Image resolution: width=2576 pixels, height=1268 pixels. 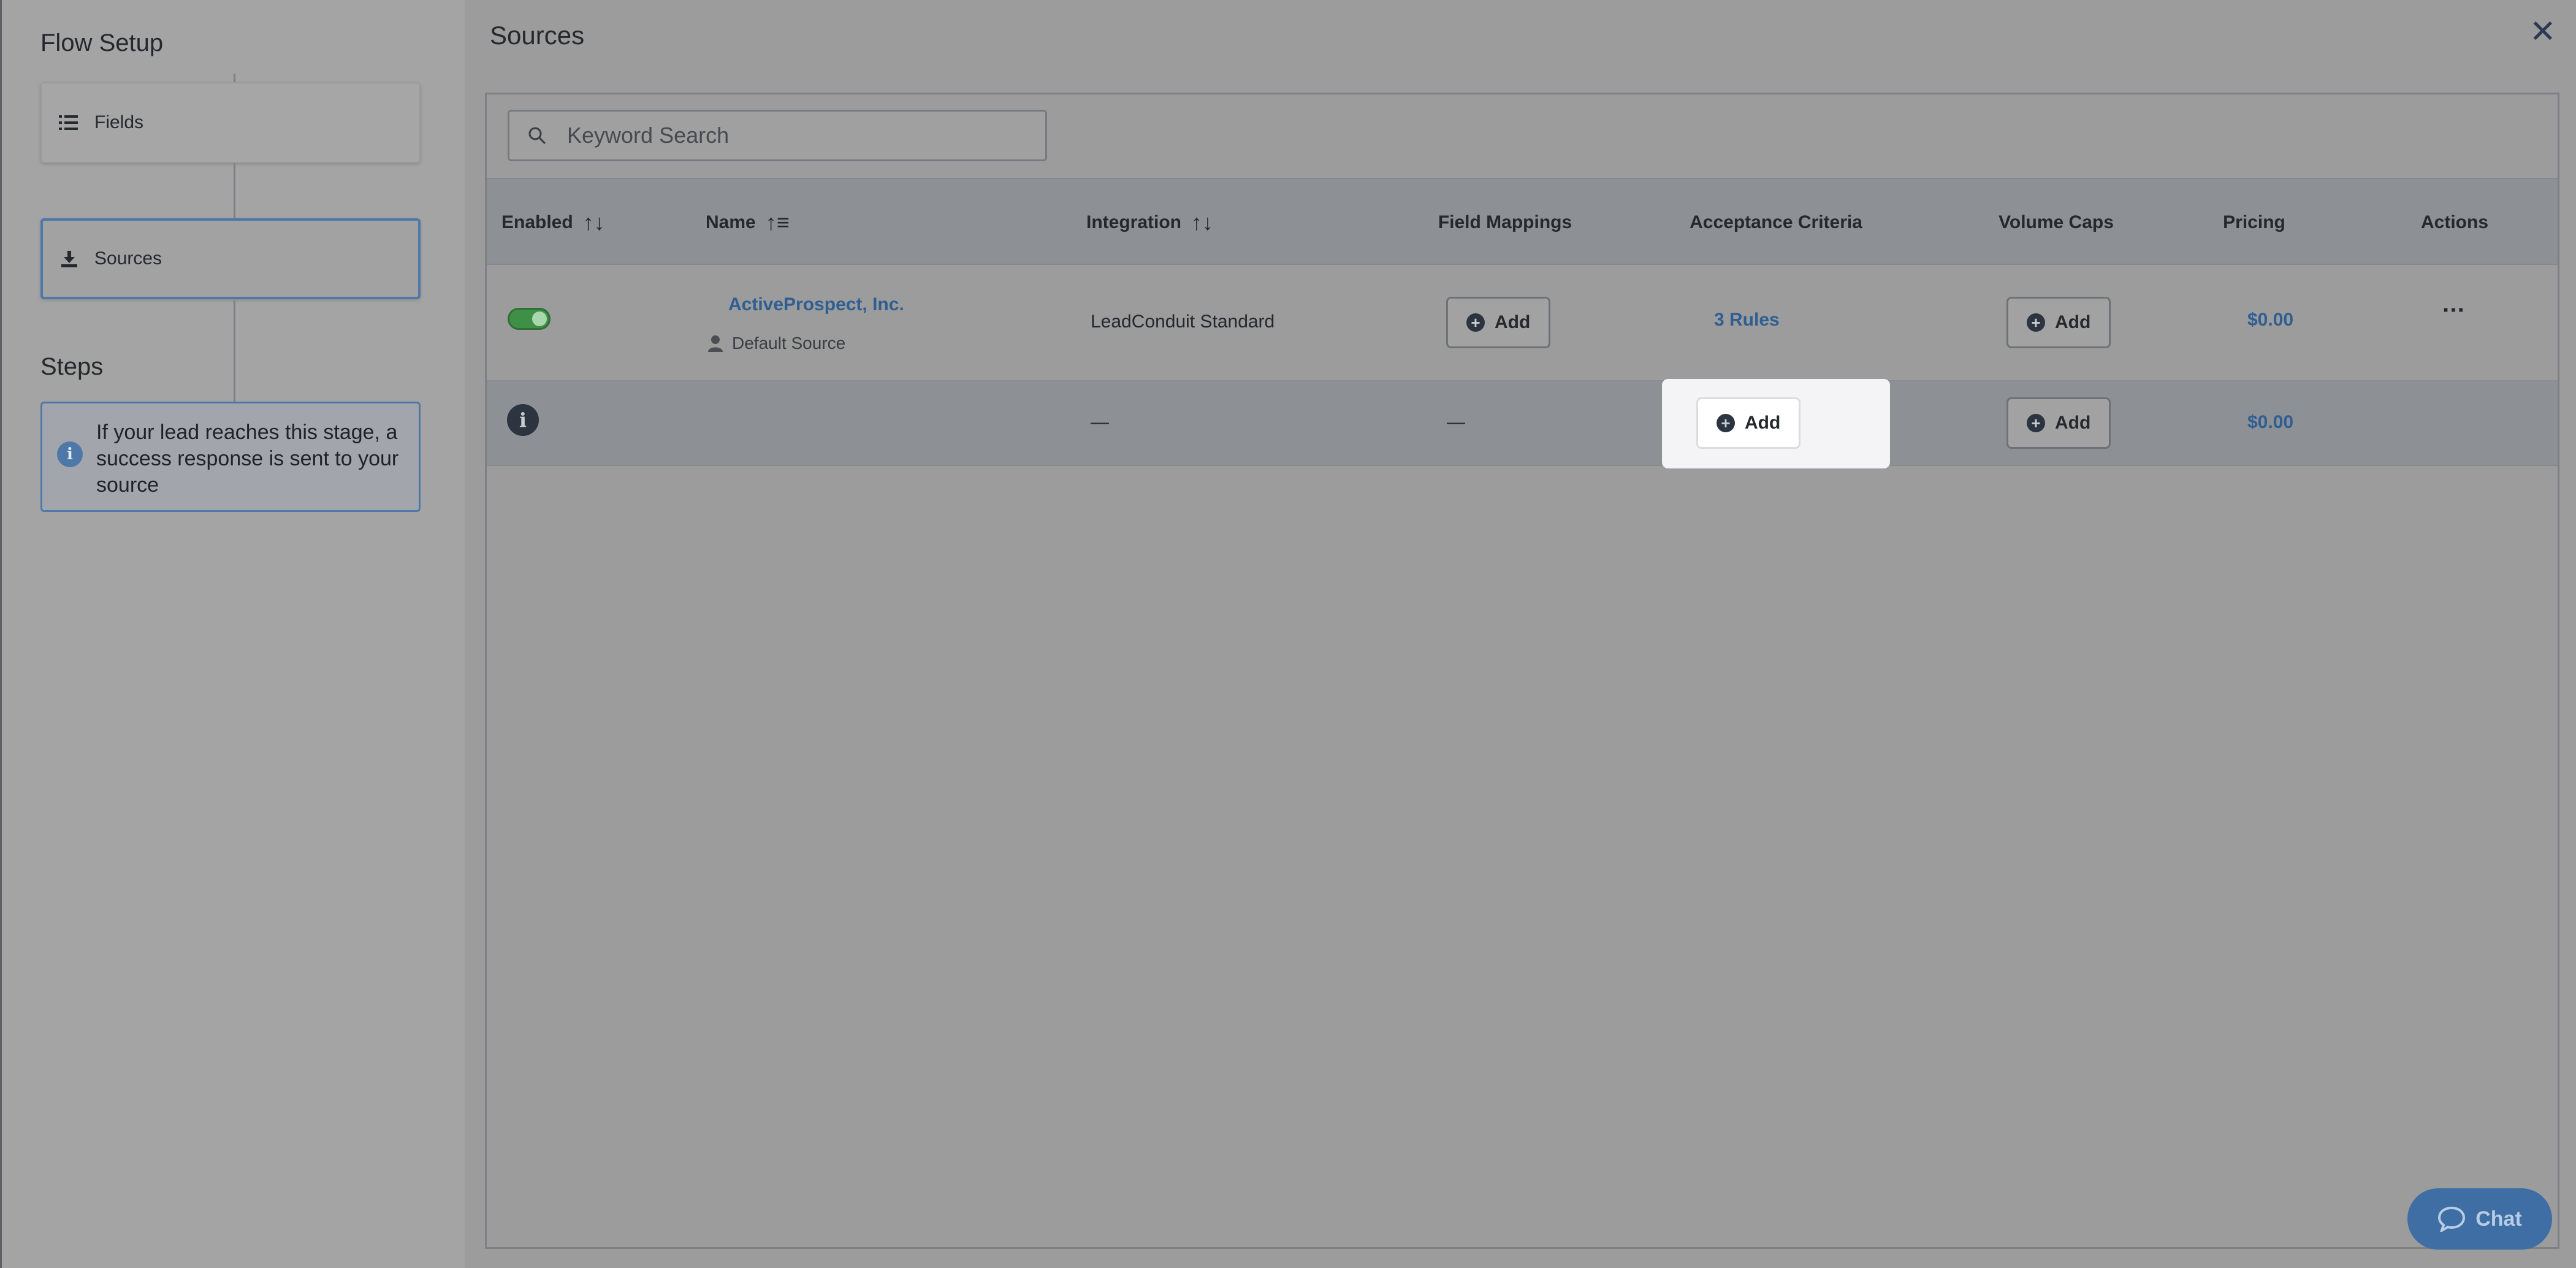 I want to click on steps-title: Steps, so click(x=72, y=366).